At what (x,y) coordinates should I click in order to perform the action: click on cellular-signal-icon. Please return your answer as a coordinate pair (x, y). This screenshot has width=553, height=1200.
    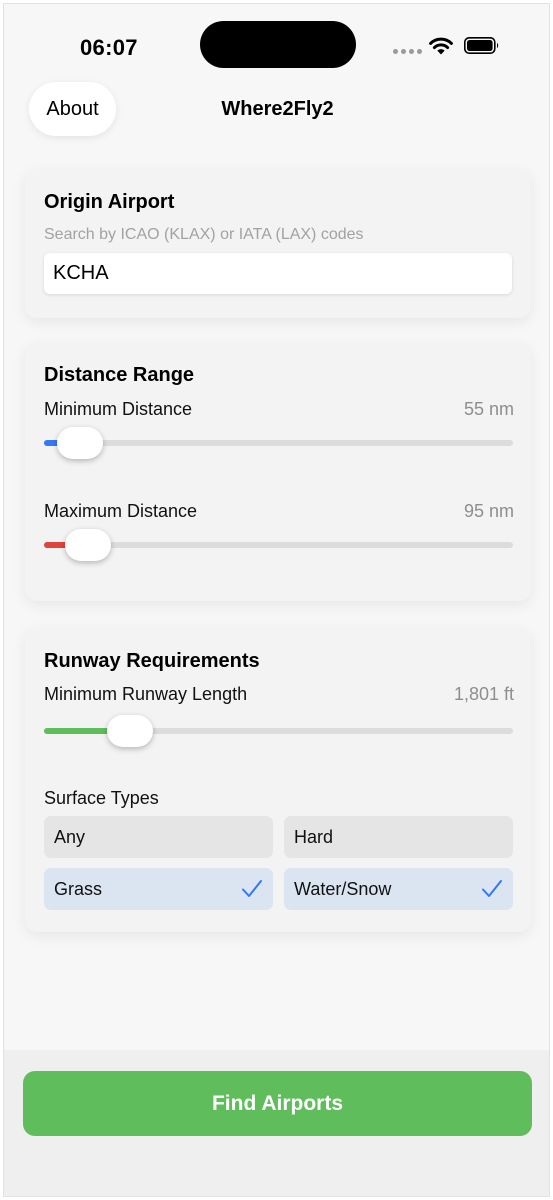
    Looking at the image, I should click on (407, 51).